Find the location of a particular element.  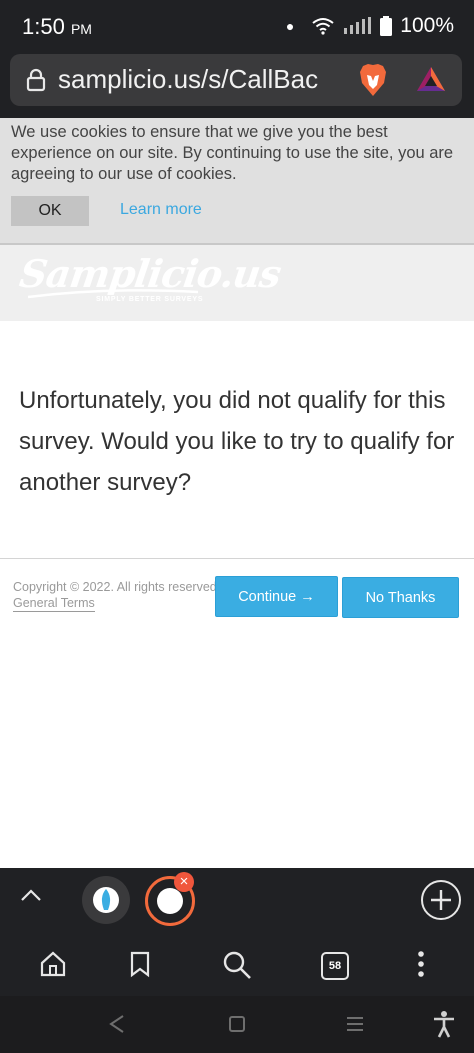

address-bar: samplicio.us/s/CallBac is located at coordinates (236, 80).